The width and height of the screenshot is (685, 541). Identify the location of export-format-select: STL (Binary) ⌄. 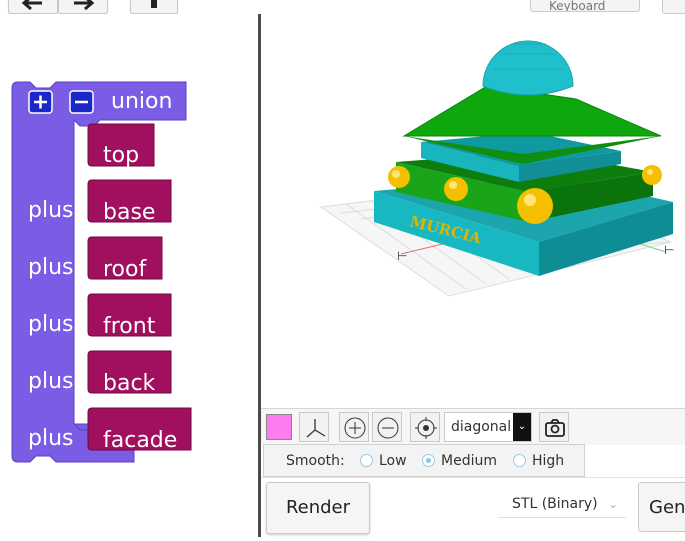
(562, 505).